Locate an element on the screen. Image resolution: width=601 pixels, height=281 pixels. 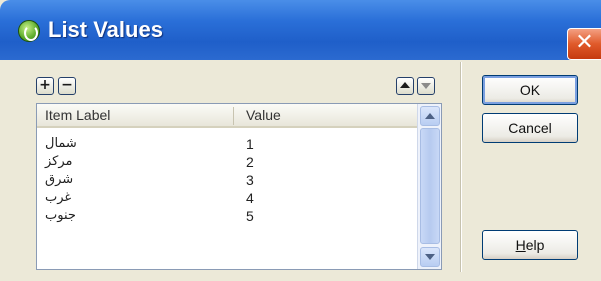
chevron-up-icon is located at coordinates (430, 116).